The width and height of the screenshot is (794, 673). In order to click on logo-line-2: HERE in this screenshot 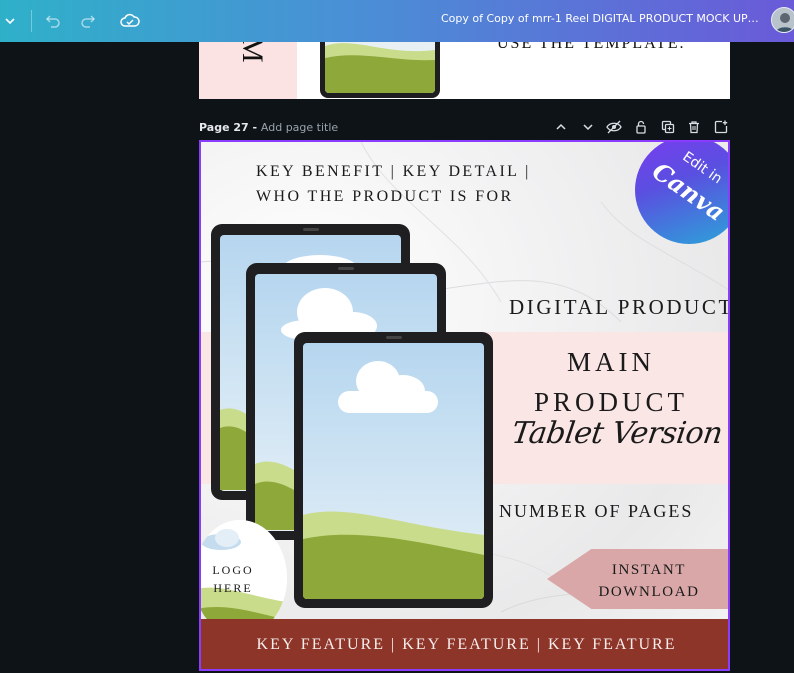, I will do `click(233, 588)`.